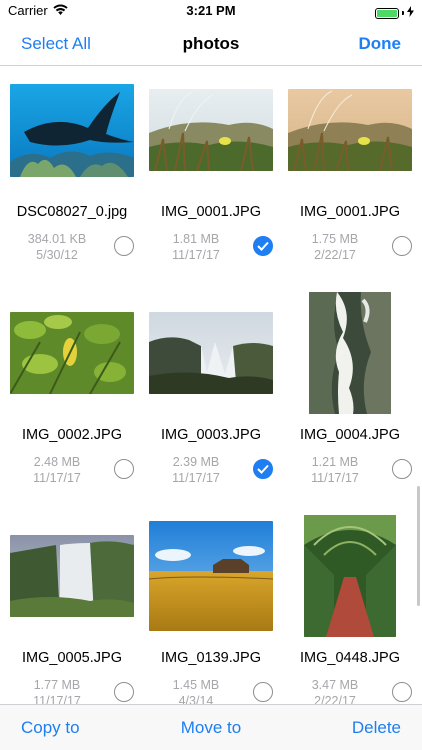 This screenshot has height=750, width=422. I want to click on photo-filename: IMG_0003.JPG, so click(211, 435).